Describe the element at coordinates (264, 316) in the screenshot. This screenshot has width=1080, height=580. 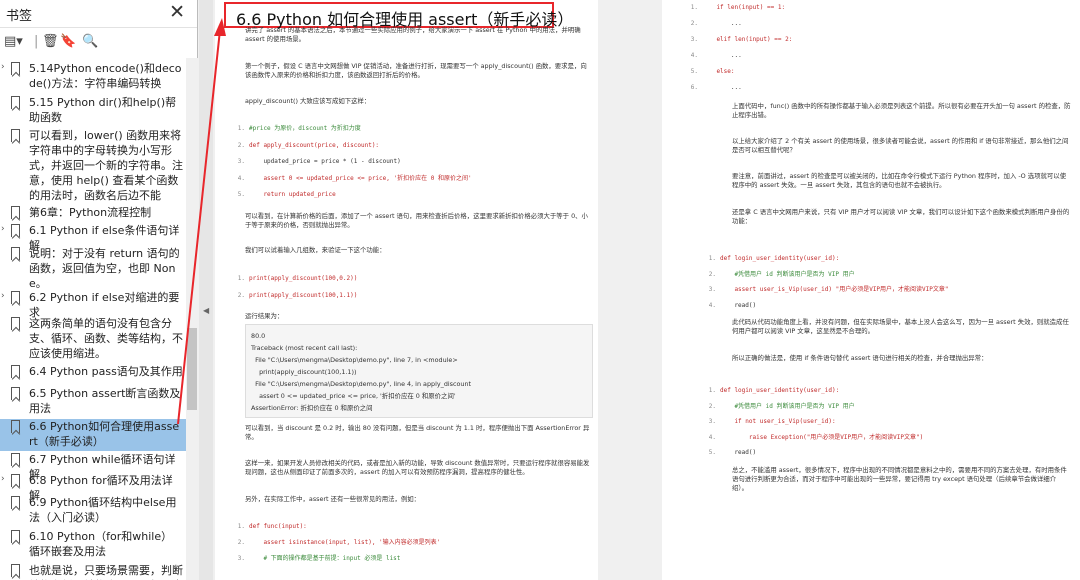
I see `paragraph: 运行结果为：` at that location.